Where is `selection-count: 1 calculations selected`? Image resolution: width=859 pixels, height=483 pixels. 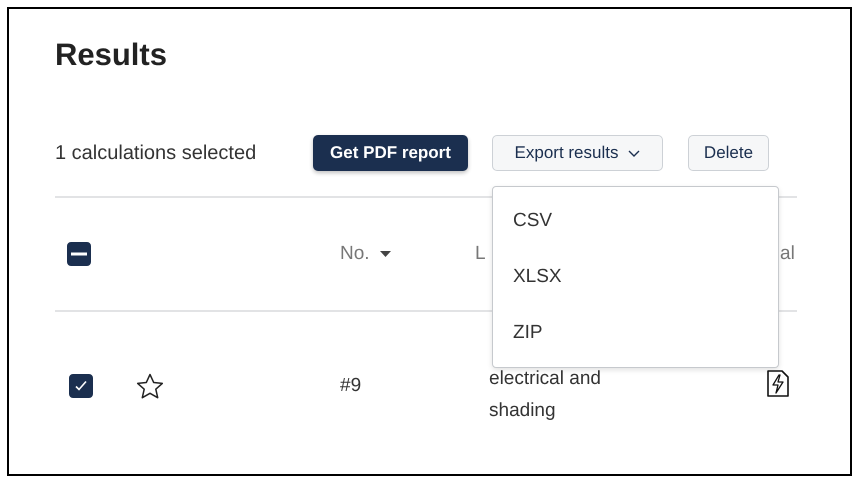 selection-count: 1 calculations selected is located at coordinates (156, 153).